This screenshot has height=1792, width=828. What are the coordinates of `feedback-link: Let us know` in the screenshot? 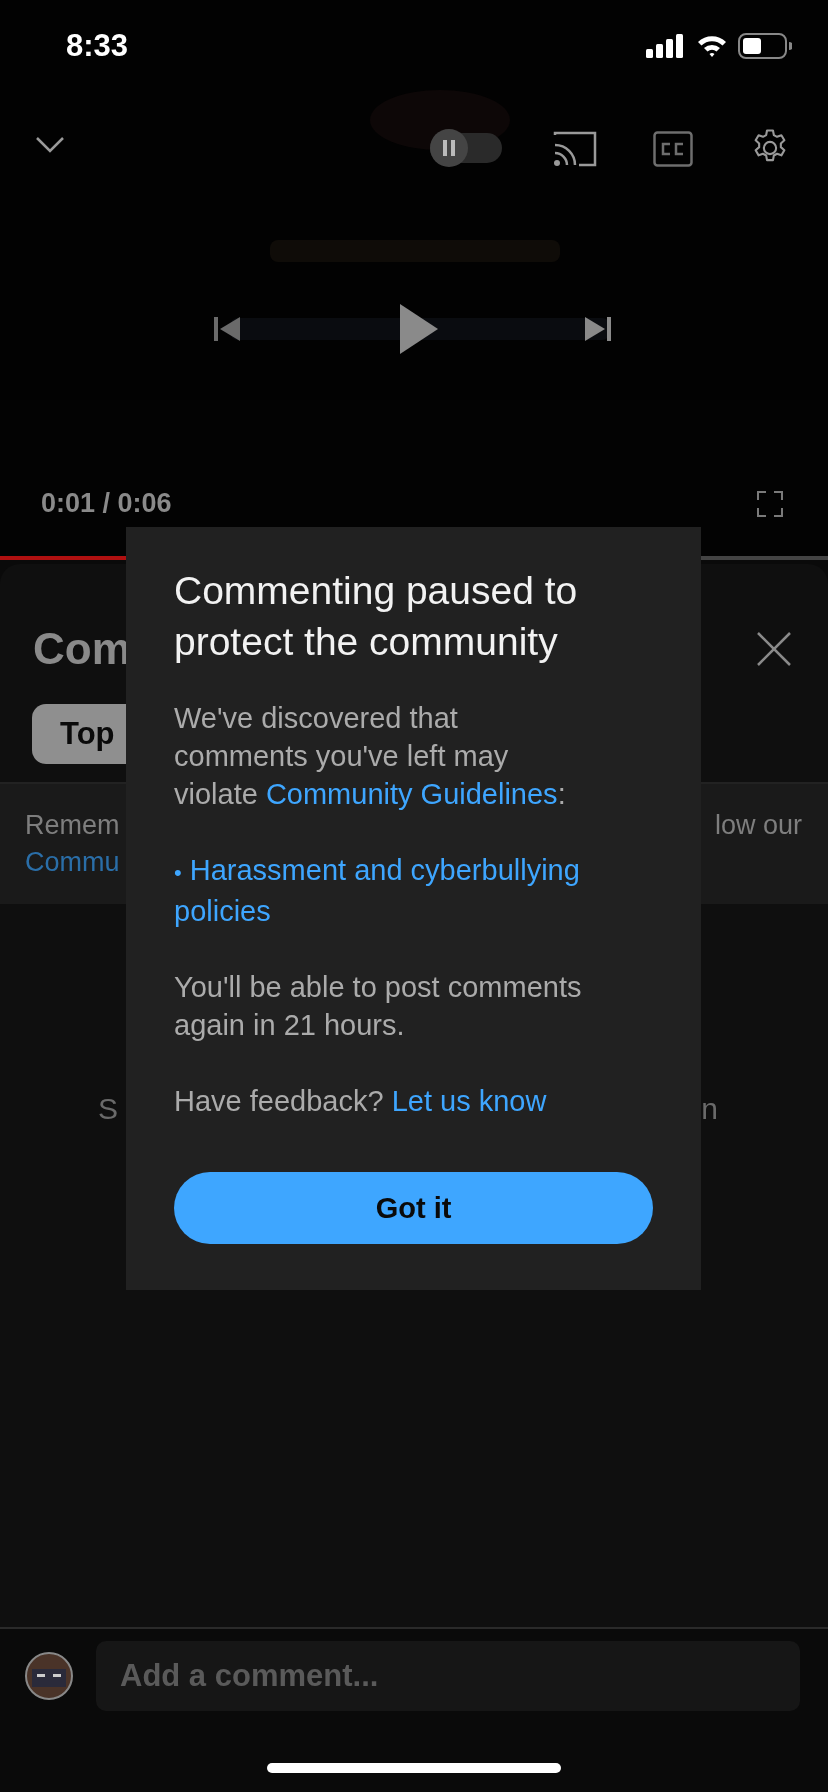 It's located at (469, 1101).